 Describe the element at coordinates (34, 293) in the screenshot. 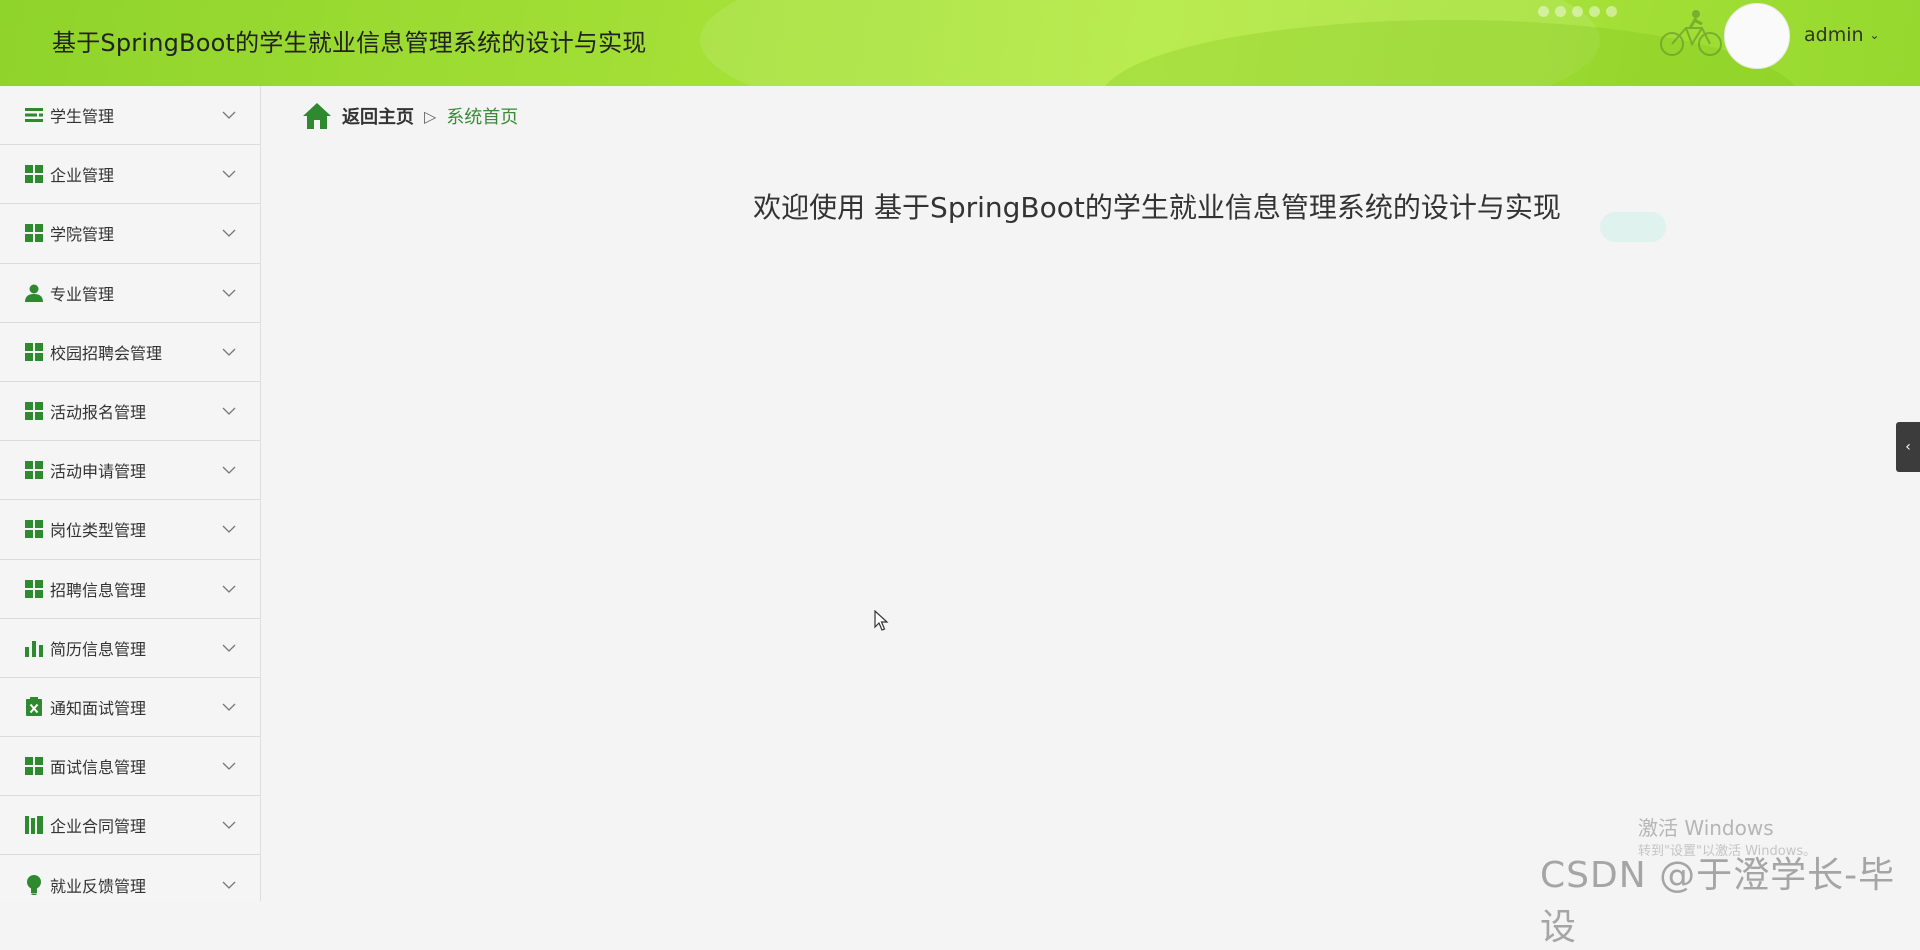

I see `user-icon` at that location.